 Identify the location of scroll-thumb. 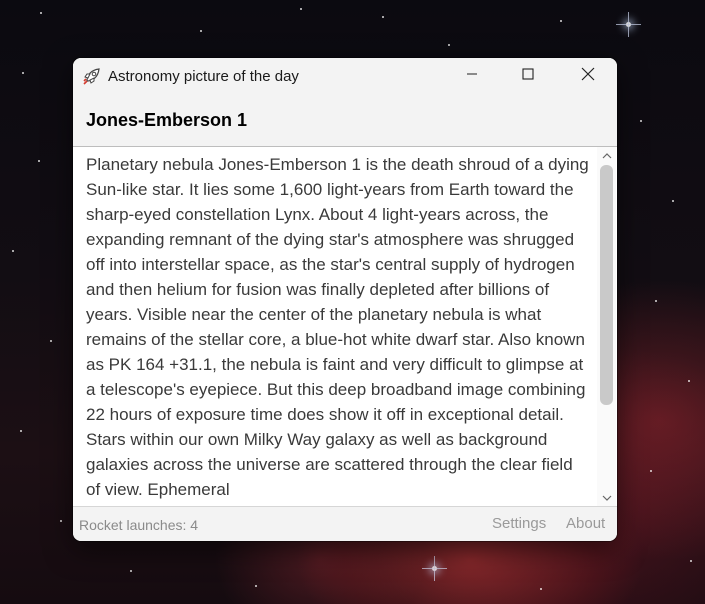
(606, 285).